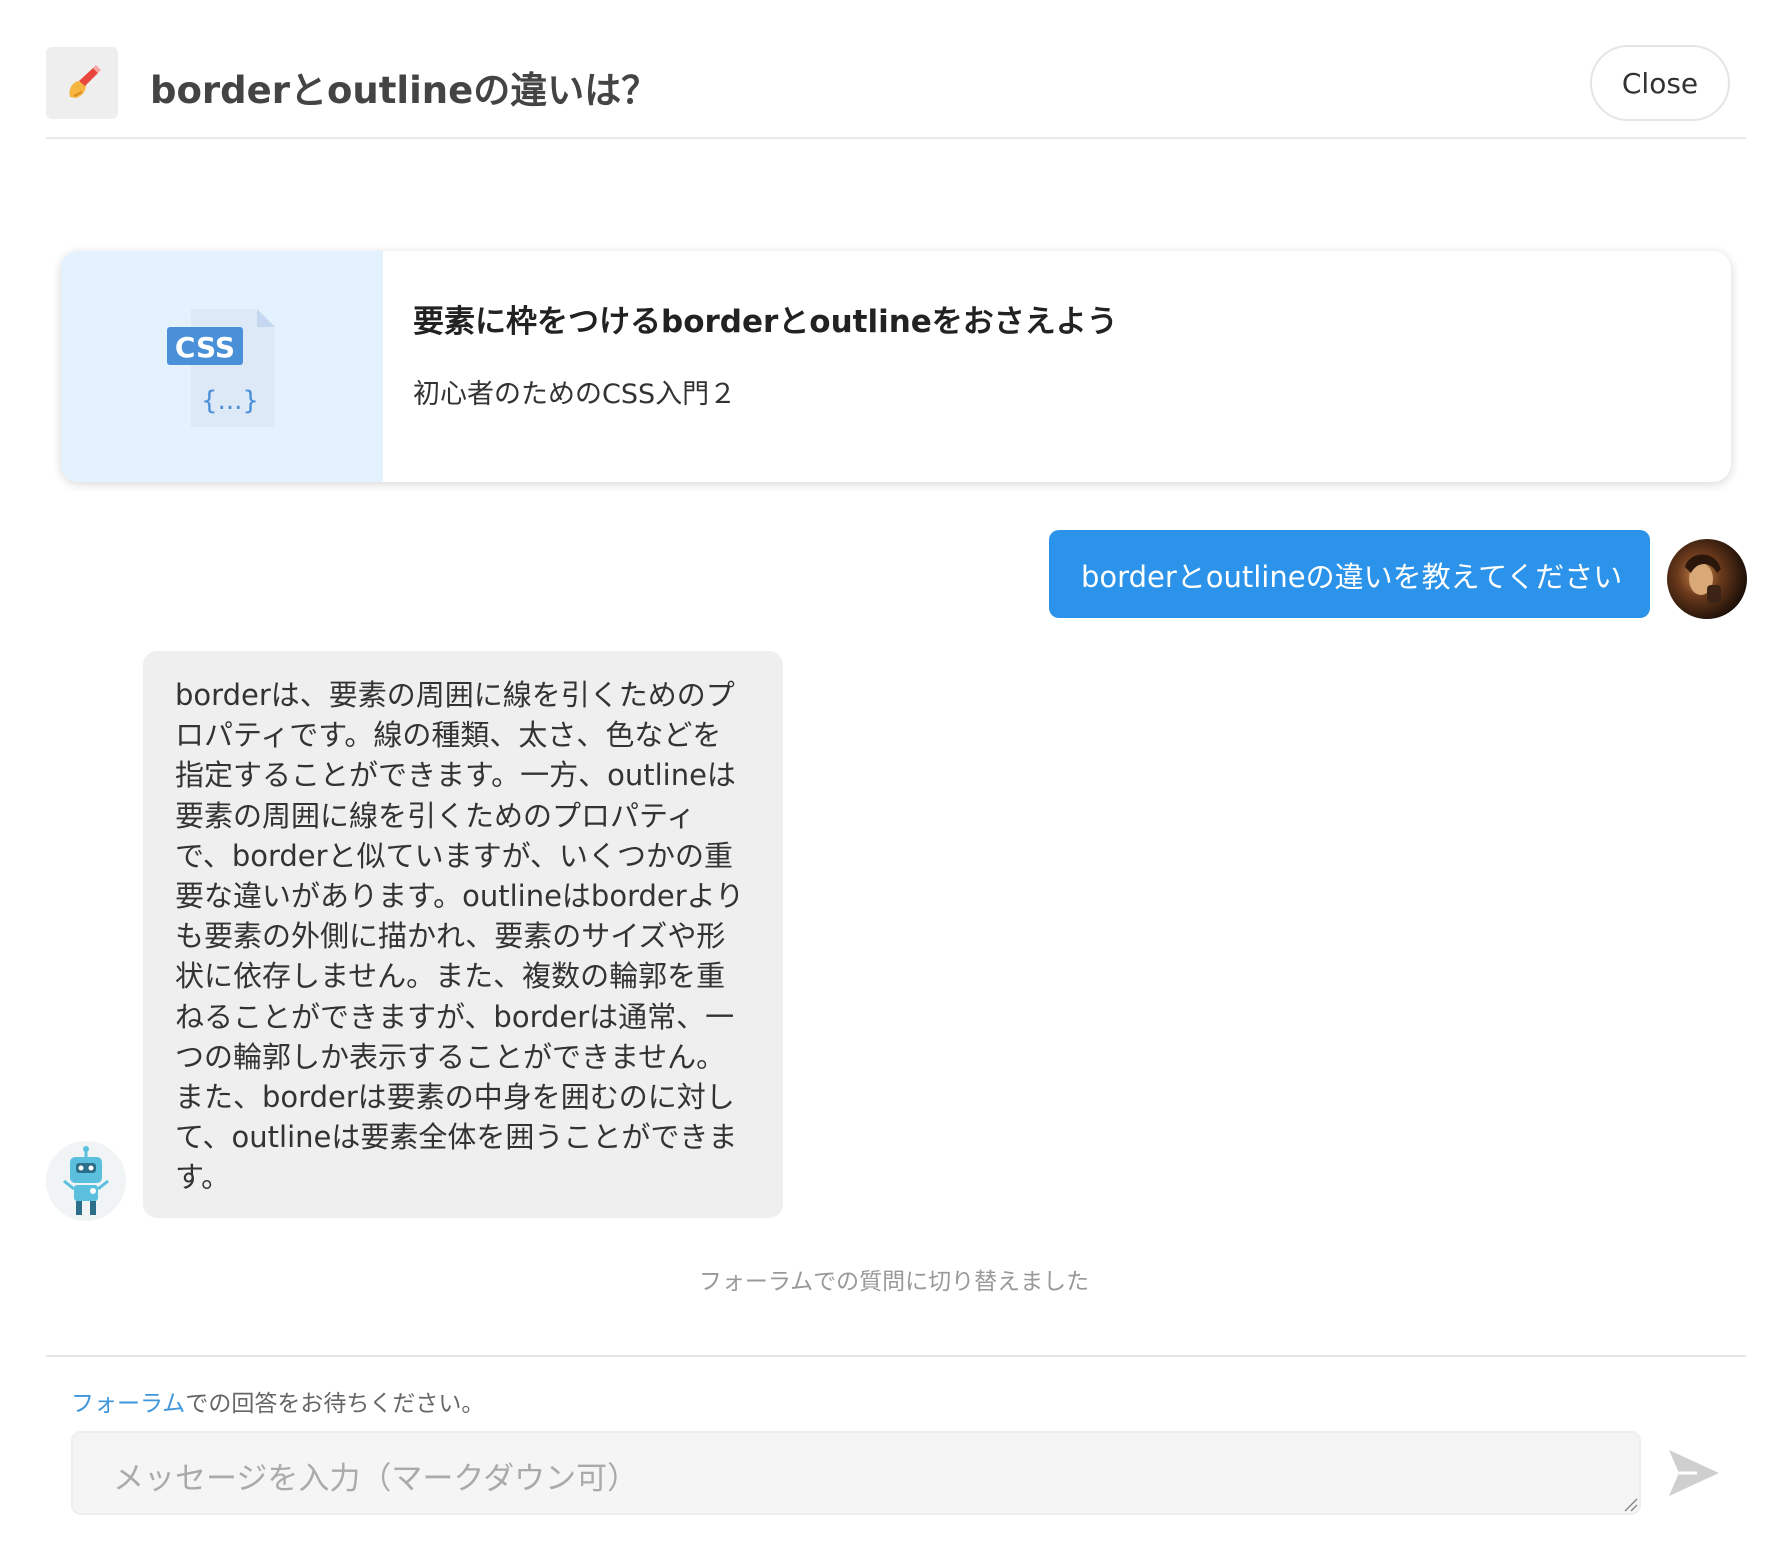 The image size is (1788, 1556). Describe the element at coordinates (450, 1056) in the screenshot. I see `message-line: つの輪郭しか表示することができません。` at that location.